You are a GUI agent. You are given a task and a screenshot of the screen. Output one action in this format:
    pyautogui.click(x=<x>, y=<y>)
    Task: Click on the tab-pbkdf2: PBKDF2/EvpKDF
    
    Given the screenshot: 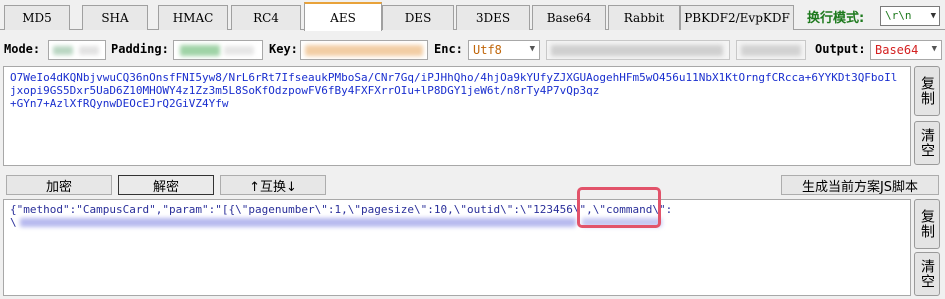 What is the action you would take?
    pyautogui.click(x=737, y=17)
    